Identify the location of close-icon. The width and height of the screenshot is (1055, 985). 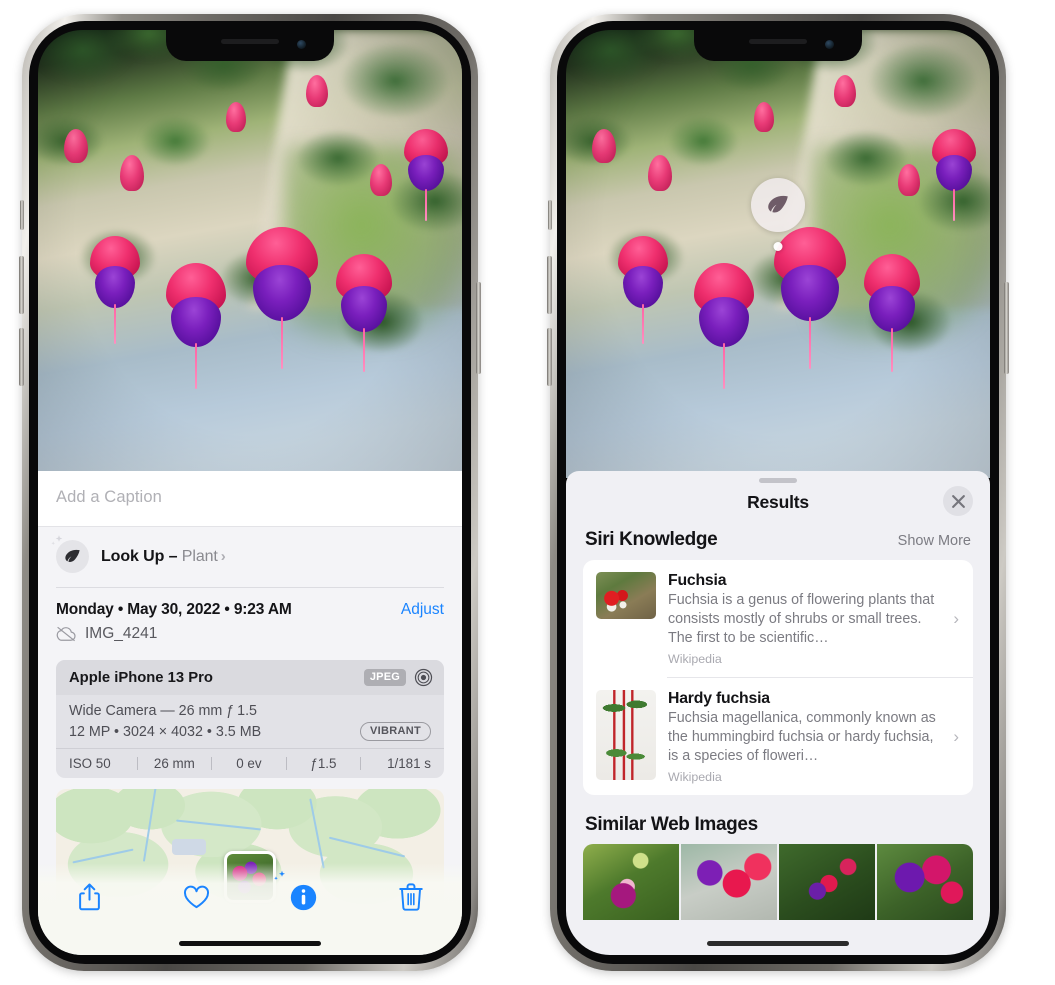
(958, 501).